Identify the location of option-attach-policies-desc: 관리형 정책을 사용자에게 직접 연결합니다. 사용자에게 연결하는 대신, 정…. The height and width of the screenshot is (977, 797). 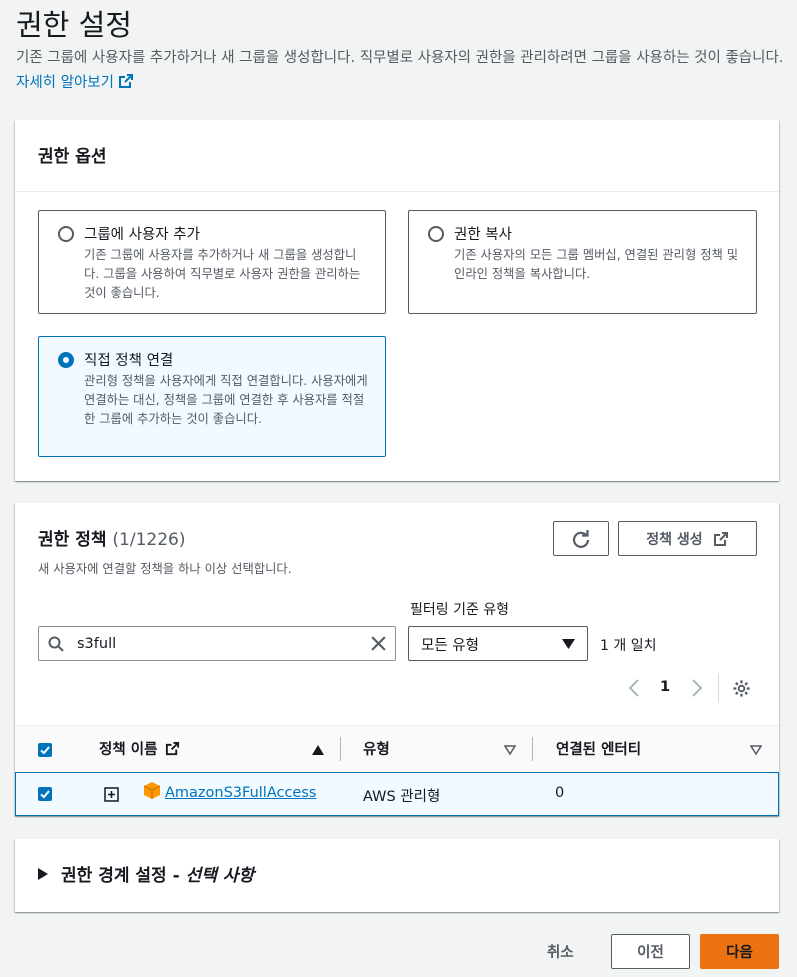
(226, 400).